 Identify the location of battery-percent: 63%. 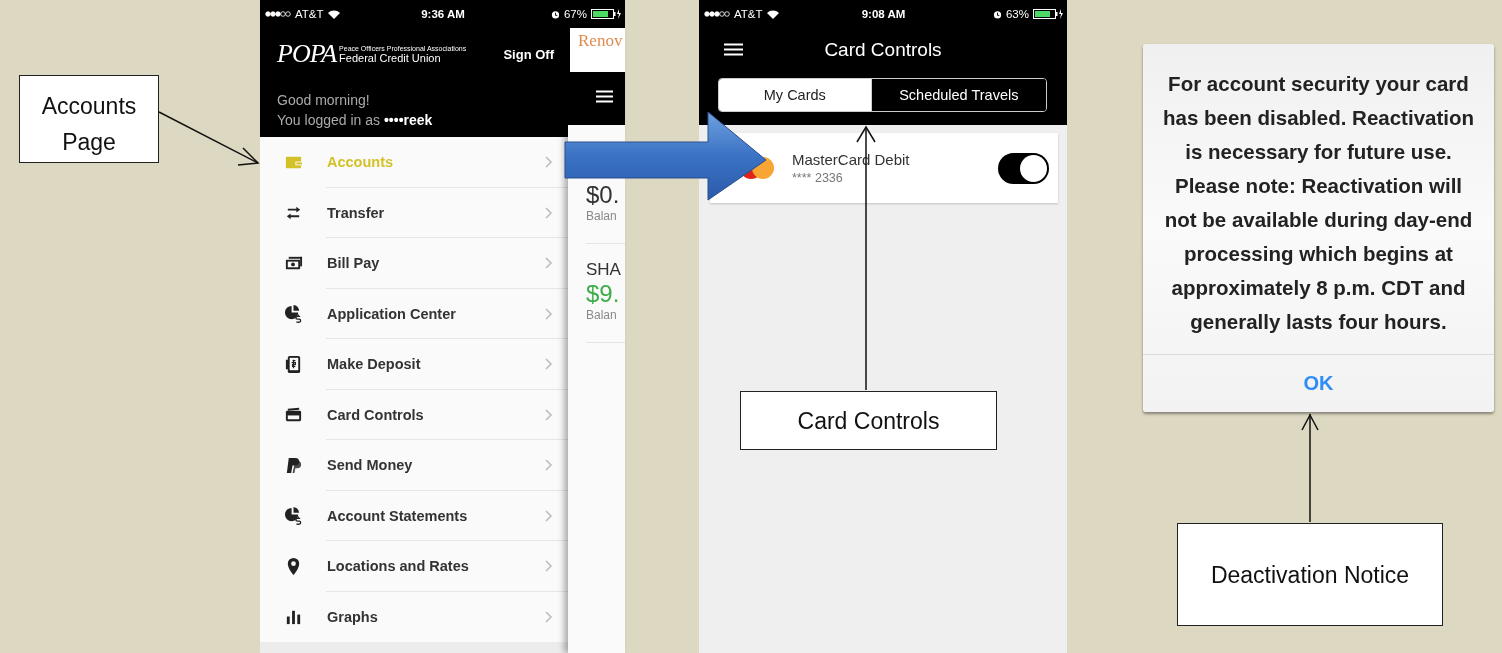
(1017, 14).